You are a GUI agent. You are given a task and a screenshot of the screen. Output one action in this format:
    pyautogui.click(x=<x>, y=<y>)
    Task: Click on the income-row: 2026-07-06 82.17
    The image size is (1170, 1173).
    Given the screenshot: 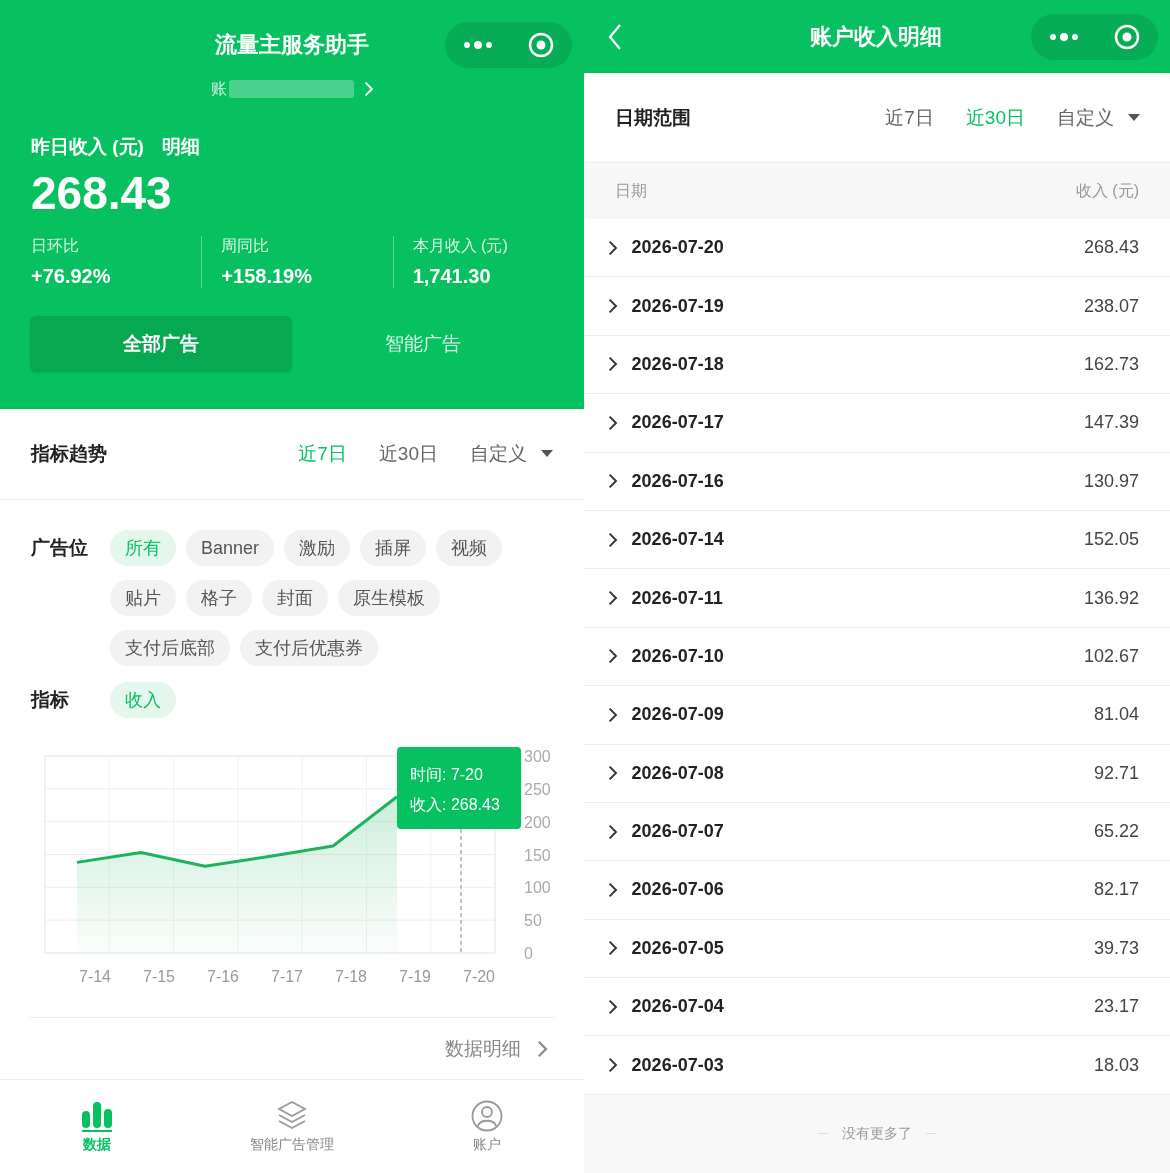 What is the action you would take?
    pyautogui.click(x=877, y=890)
    